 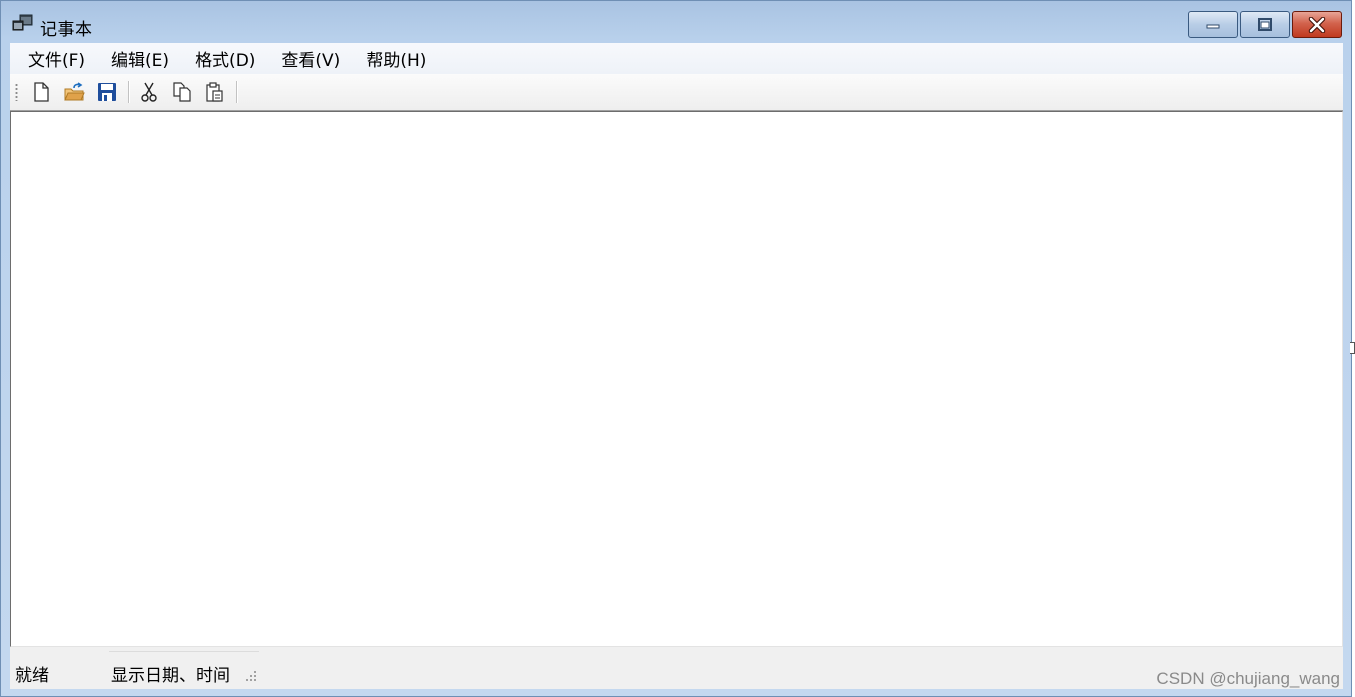 I want to click on toolbar, so click(x=676, y=92).